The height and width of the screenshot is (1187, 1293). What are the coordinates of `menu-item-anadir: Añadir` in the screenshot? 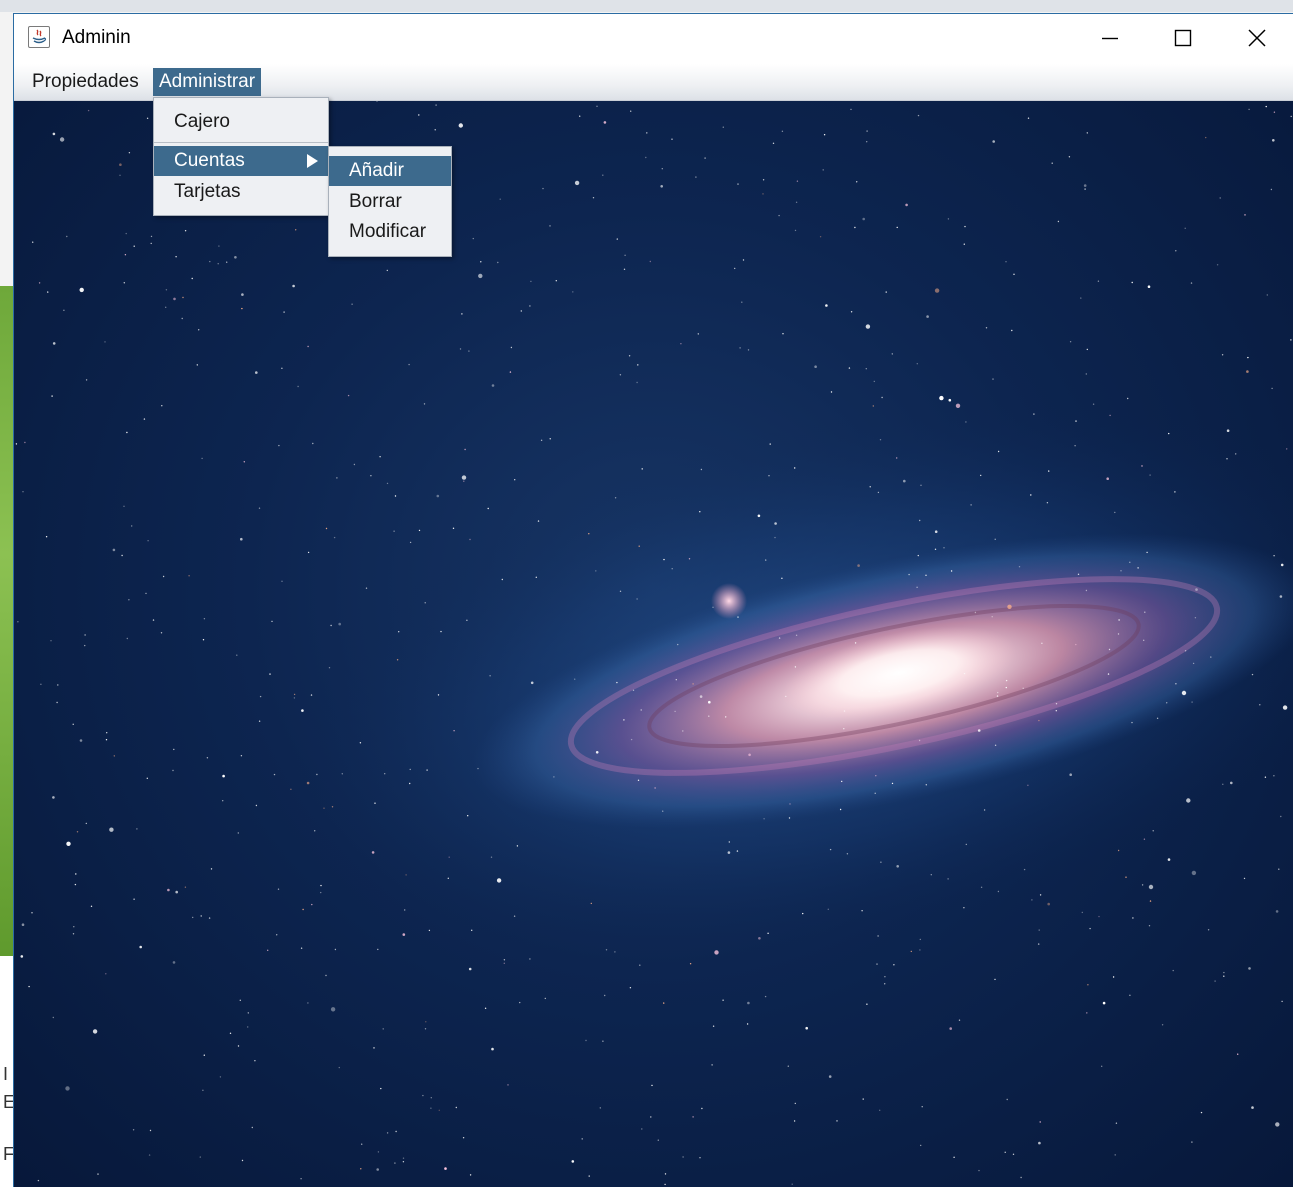 It's located at (390, 171).